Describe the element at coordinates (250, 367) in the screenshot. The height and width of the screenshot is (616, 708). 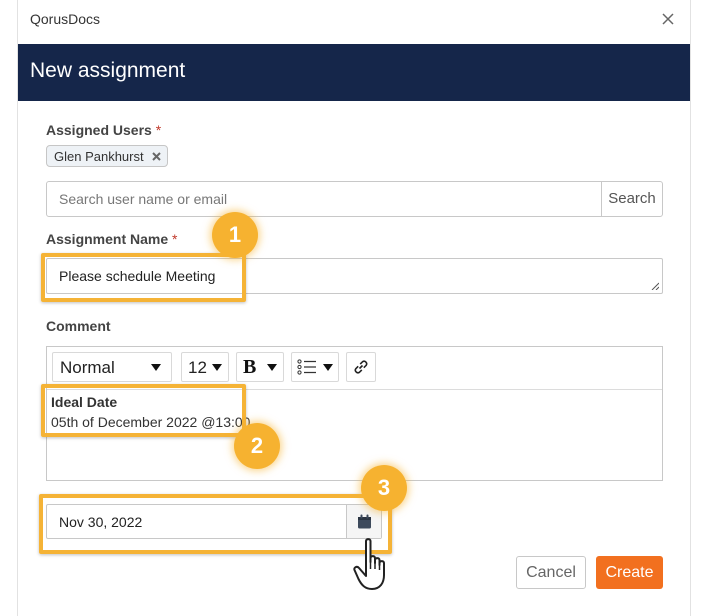
I see `bold-icon: B` at that location.